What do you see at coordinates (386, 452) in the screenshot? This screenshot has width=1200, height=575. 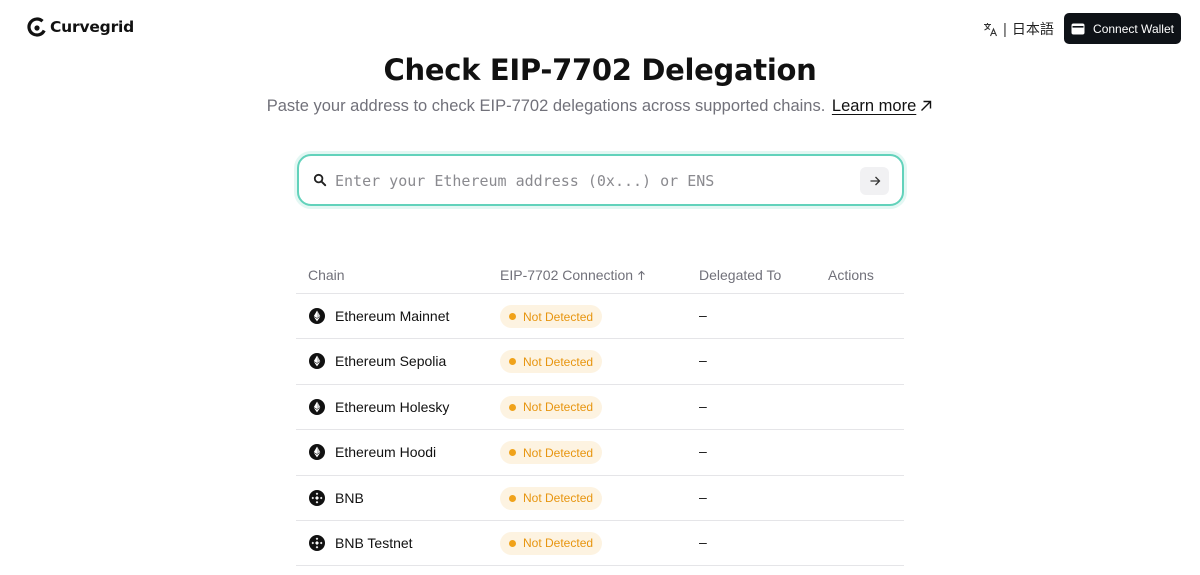 I see `chain-name: Ethereum Hoodi` at bounding box center [386, 452].